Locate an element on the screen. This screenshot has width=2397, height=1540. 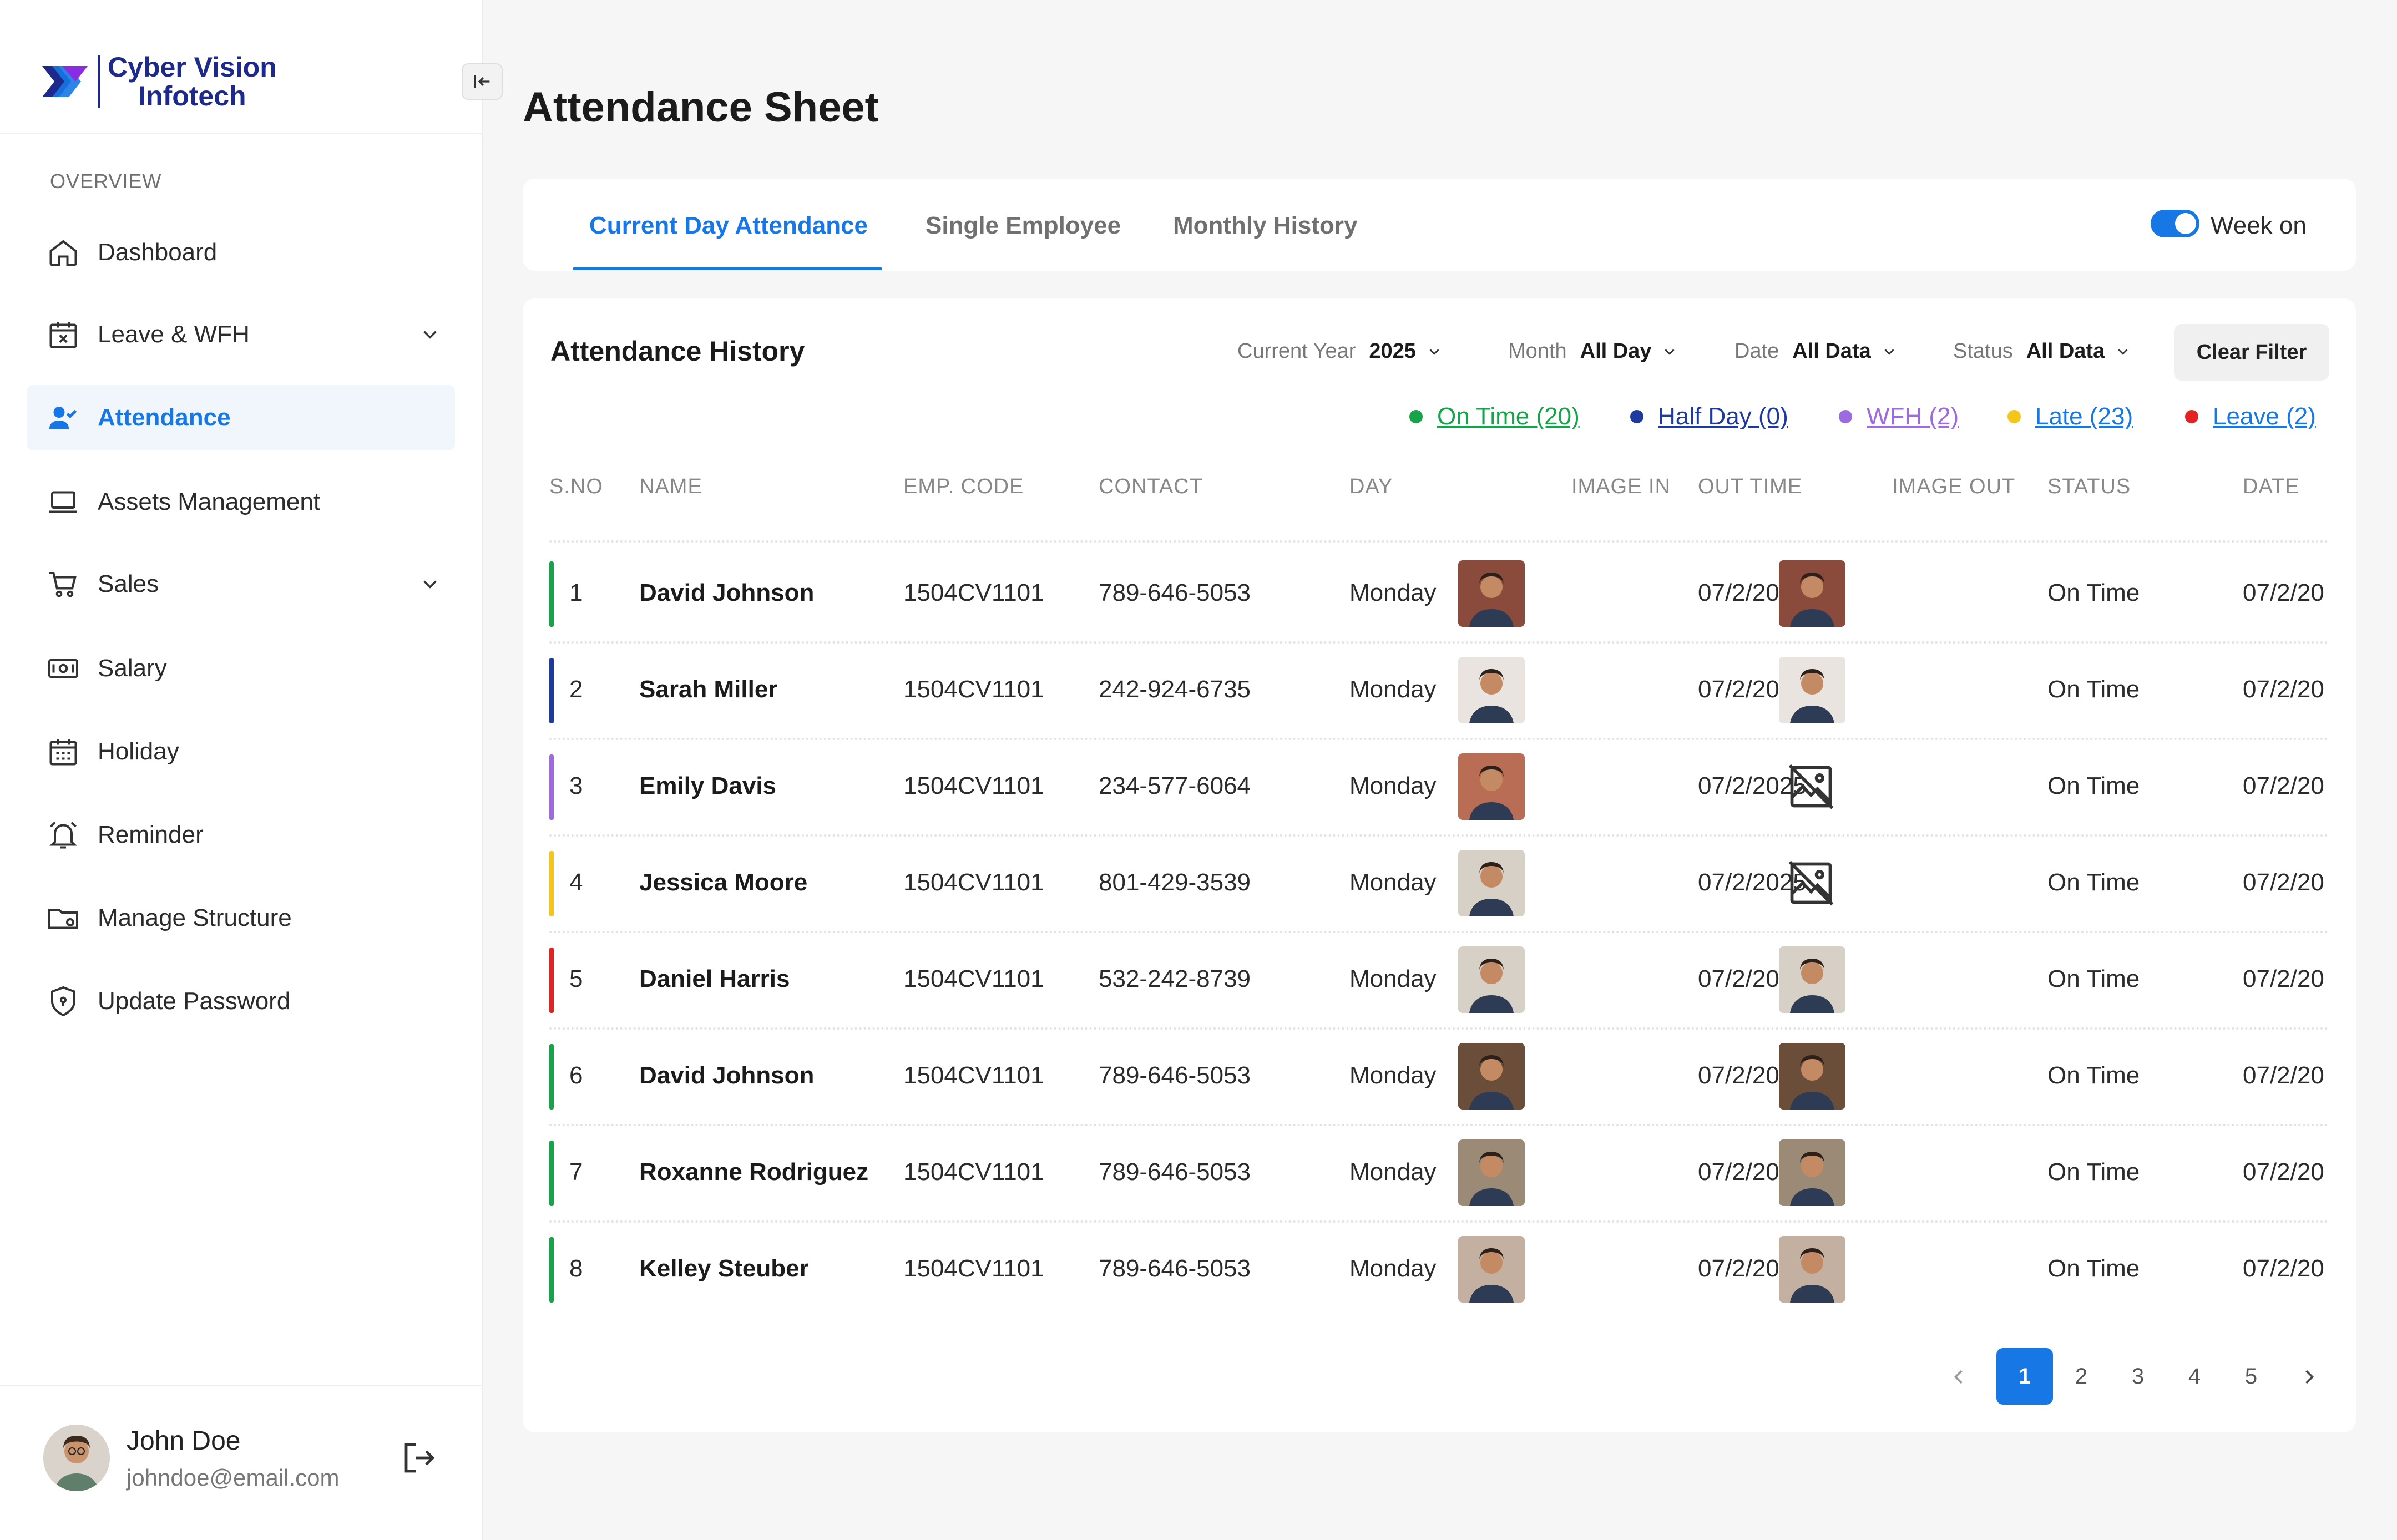
tab-single-employee: Single Employee is located at coordinates (1024, 226).